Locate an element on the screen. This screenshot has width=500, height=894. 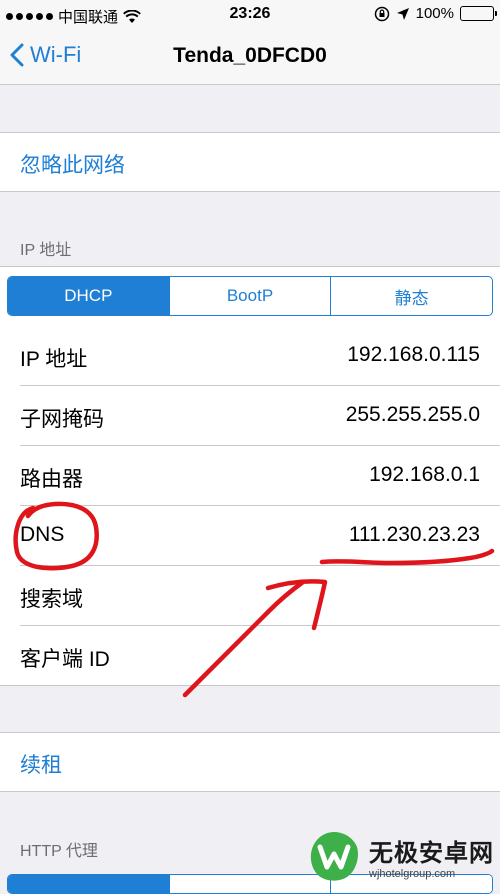
segment-static: 静态 is located at coordinates (411, 296).